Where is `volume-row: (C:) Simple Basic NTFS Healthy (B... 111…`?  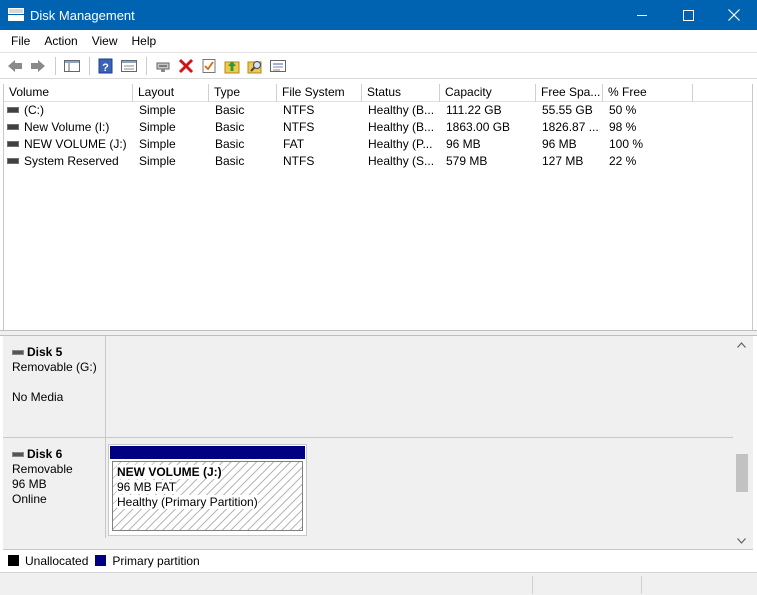
volume-row: (C:) Simple Basic NTFS Healthy (B... 111… is located at coordinates (378, 110).